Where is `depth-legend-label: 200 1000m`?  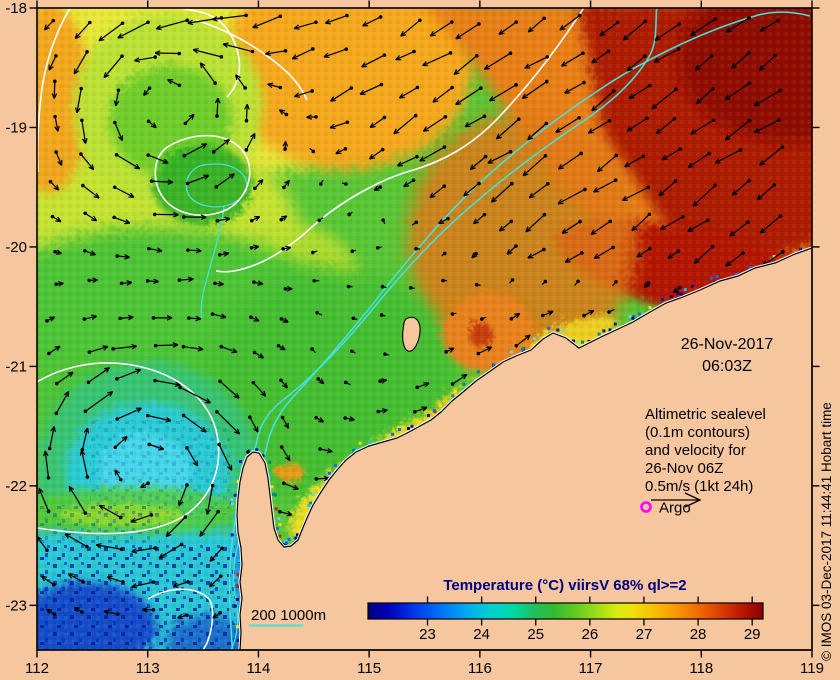 depth-legend-label: 200 1000m is located at coordinates (288, 615).